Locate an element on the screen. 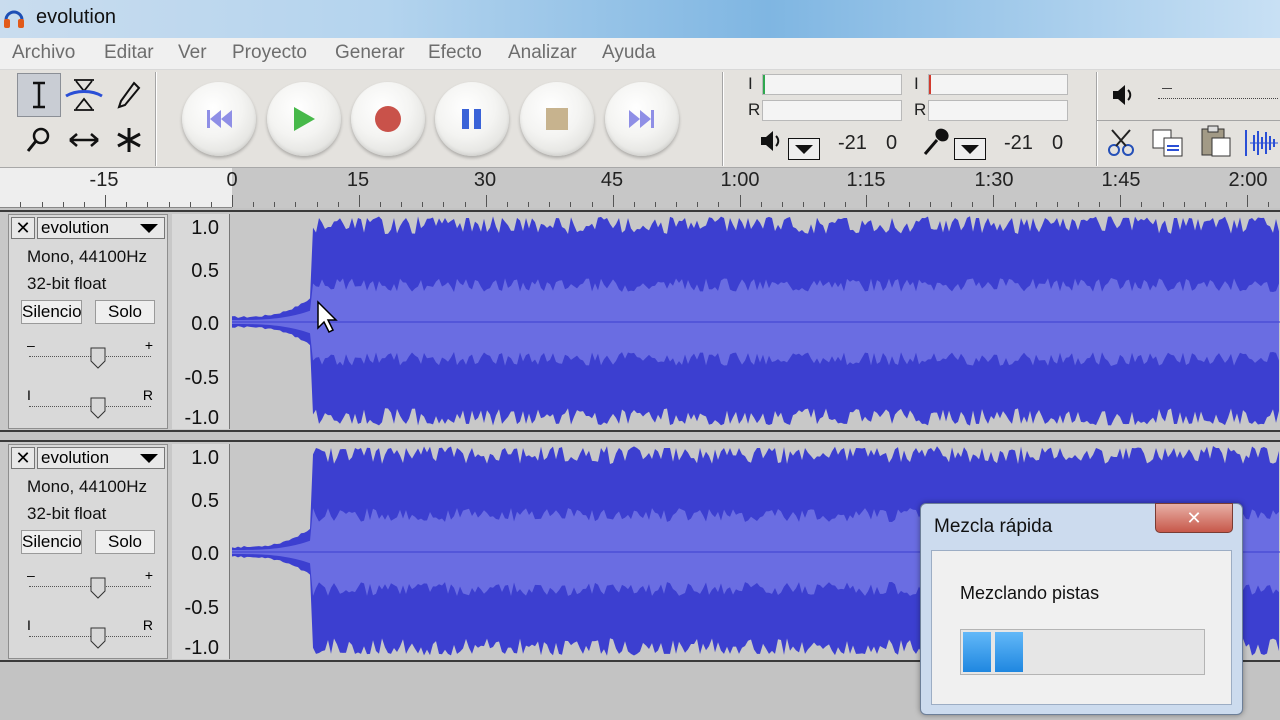 The width and height of the screenshot is (1280, 720). skip-to-end-button is located at coordinates (642, 119).